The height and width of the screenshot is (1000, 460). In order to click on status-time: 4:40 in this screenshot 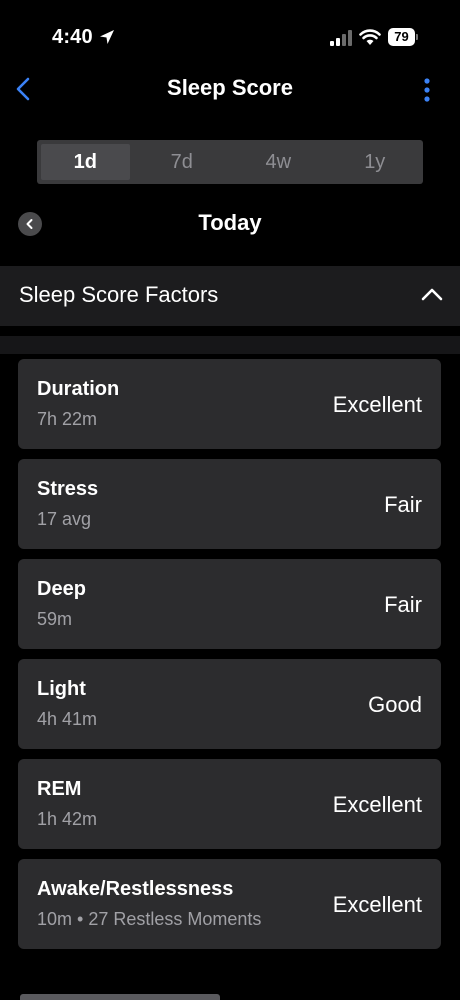, I will do `click(72, 37)`.